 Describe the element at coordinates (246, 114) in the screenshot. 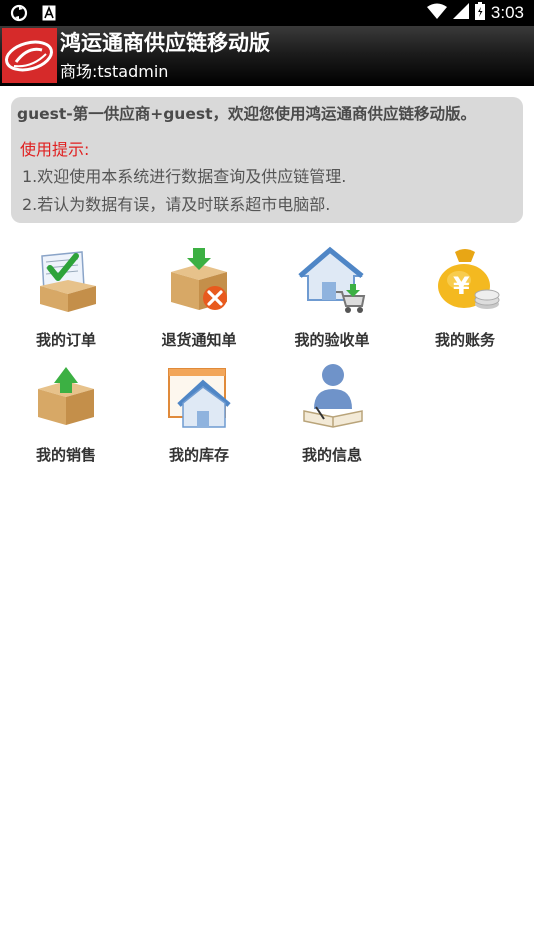

I see `welcome-text: guest-第一供应商+guest，欢迎您使用鸿运通商供应链移动版。` at that location.